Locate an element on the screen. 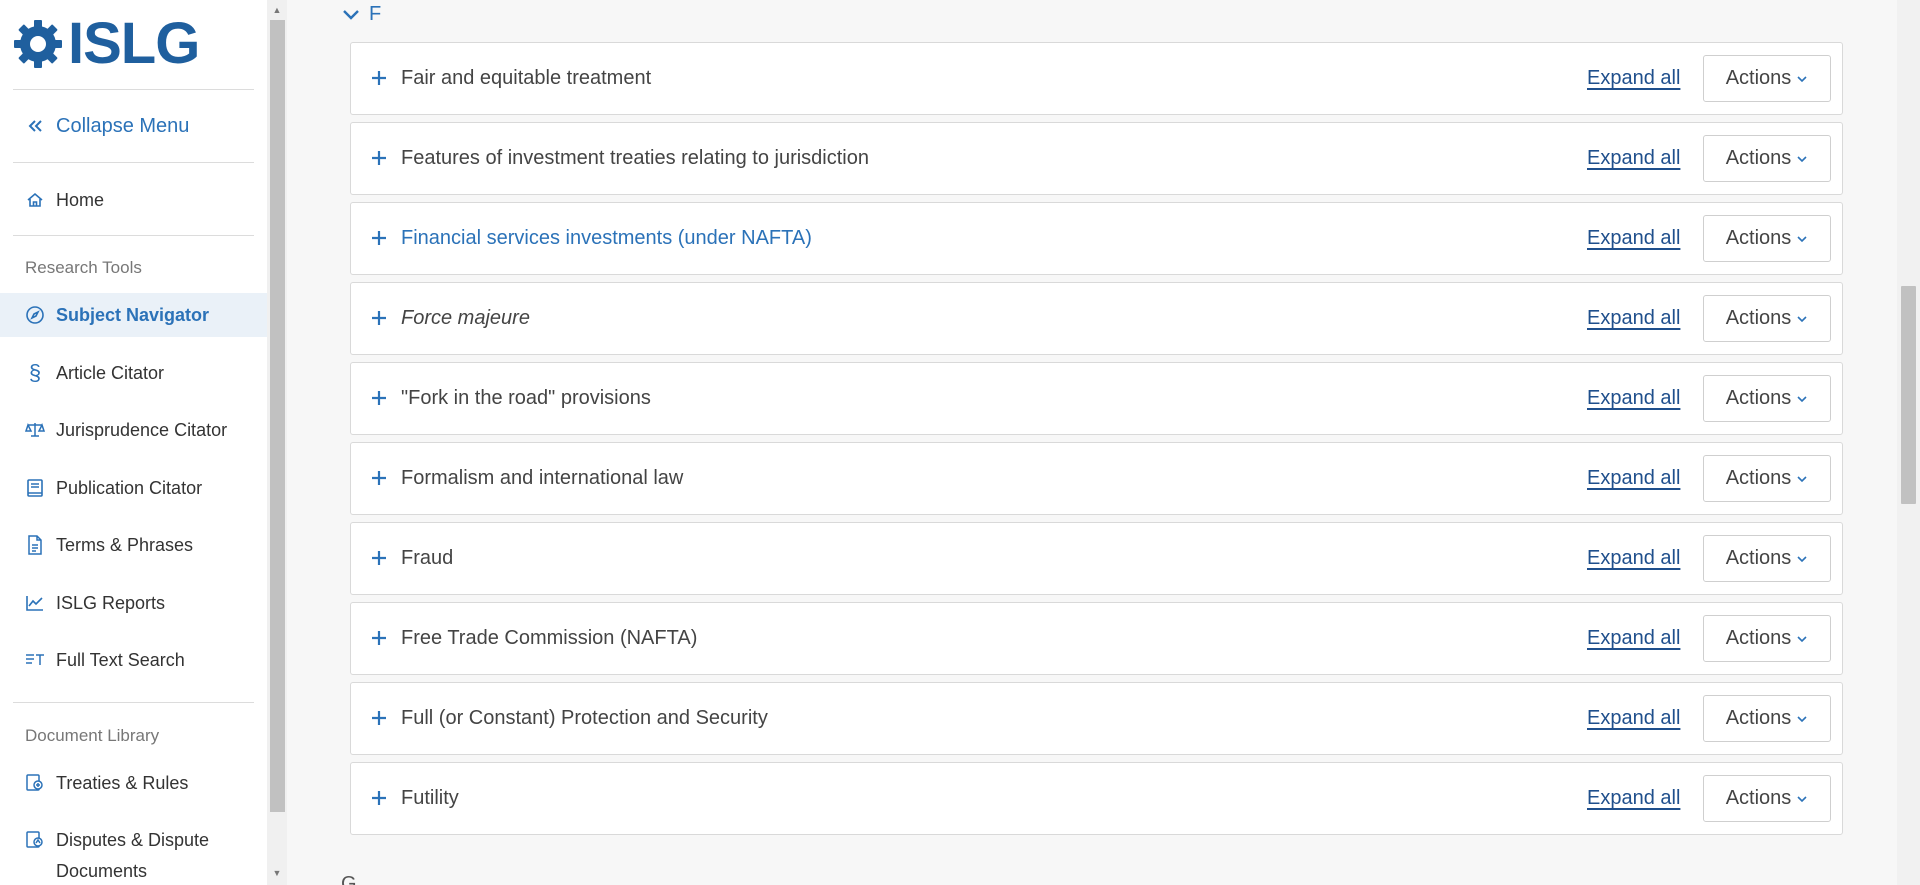  topic-row: Force majeure Expand all Actions is located at coordinates (1096, 318).